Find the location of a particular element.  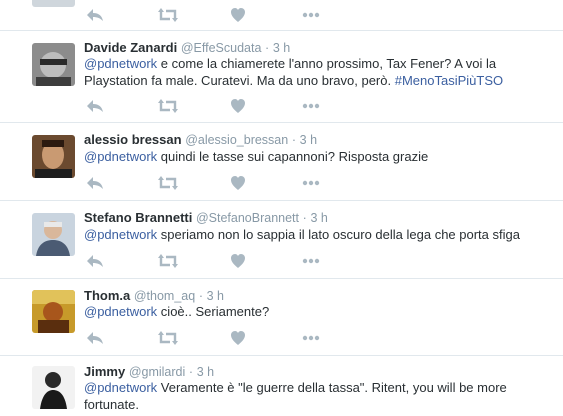

hashtag-link: #MenoTasiPiùTSO is located at coordinates (449, 80).